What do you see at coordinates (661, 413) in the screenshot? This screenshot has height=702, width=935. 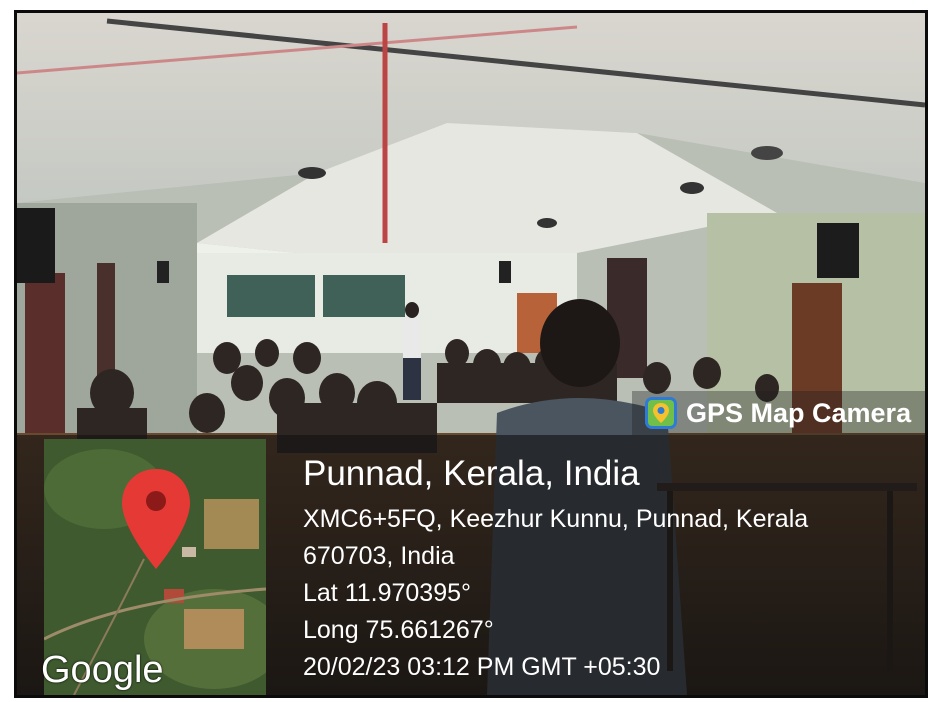 I see `gps-map-camera-icon` at bounding box center [661, 413].